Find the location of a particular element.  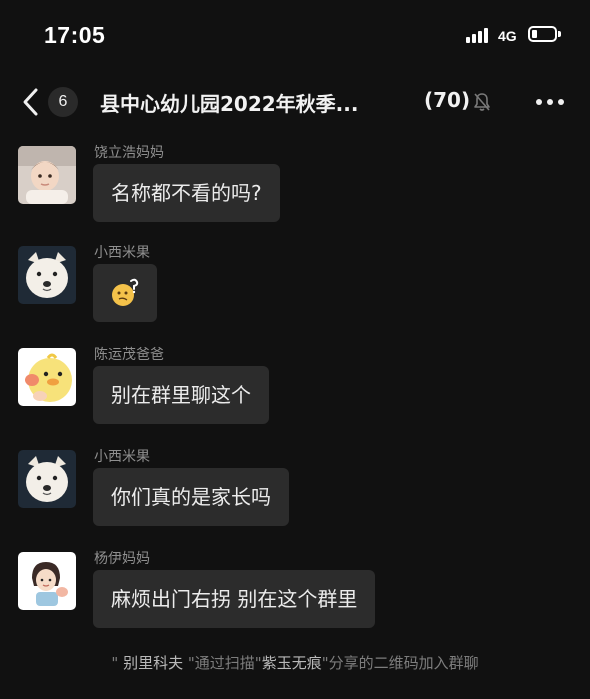

confused-face-emoji-icon is located at coordinates (125, 292).